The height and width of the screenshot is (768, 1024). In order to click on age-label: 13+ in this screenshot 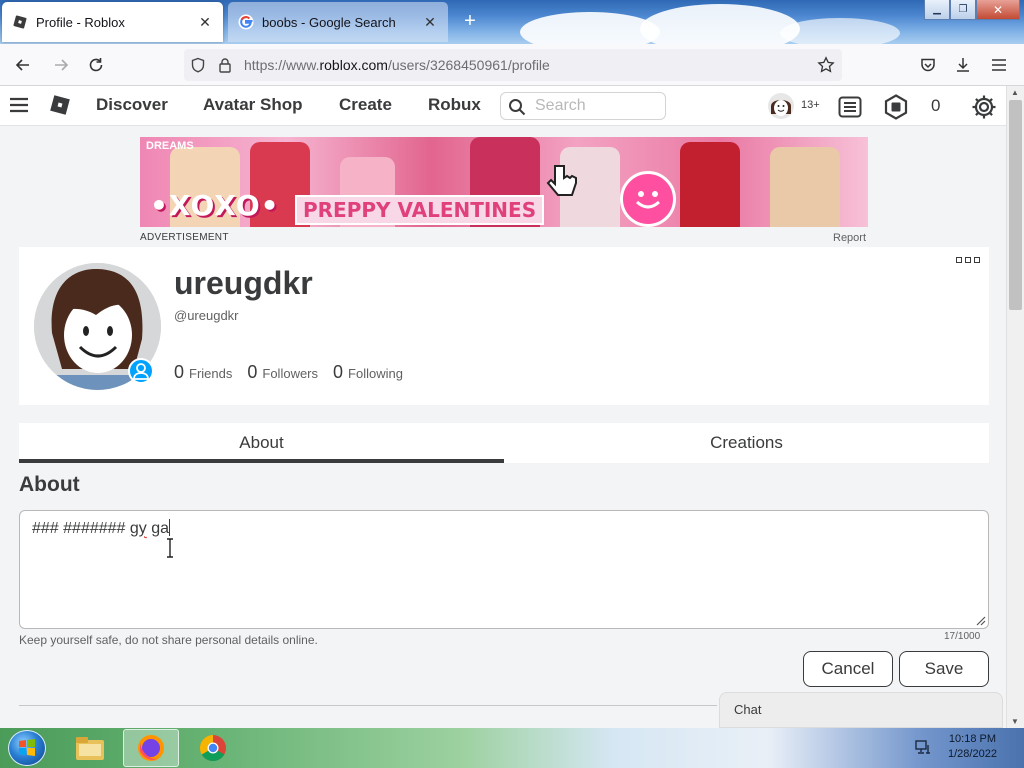, I will do `click(810, 105)`.